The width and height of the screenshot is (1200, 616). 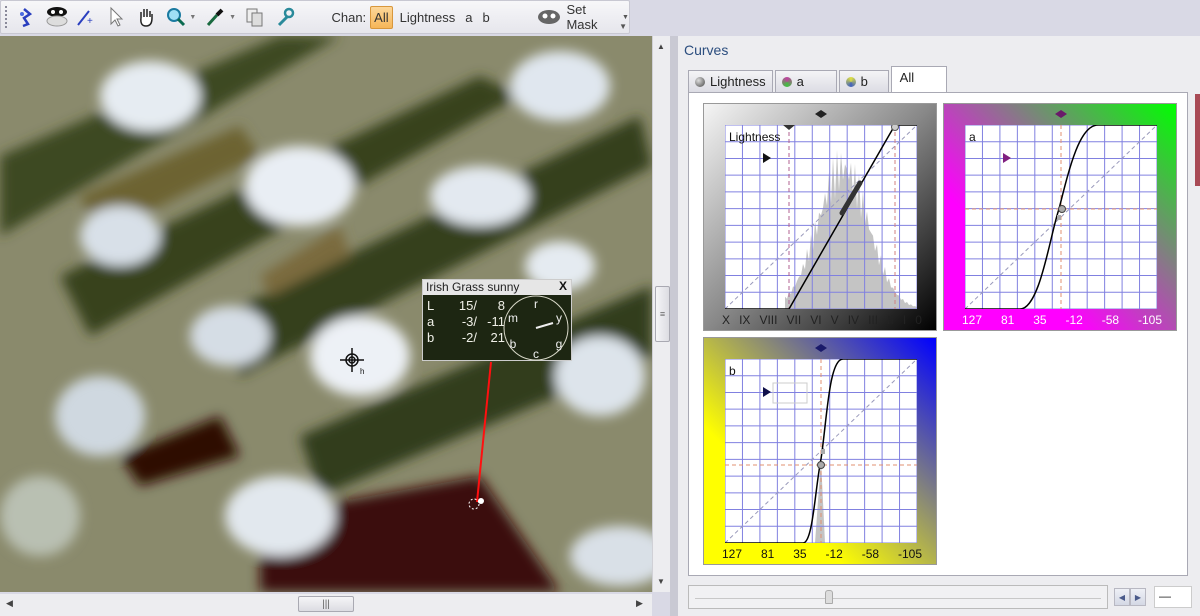 What do you see at coordinates (497, 287) in the screenshot?
I see `sampler-title: Irish Grass sunny` at bounding box center [497, 287].